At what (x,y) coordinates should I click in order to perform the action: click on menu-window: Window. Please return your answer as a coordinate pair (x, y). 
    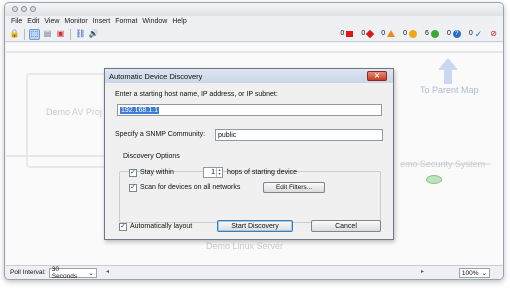
    Looking at the image, I should click on (154, 21).